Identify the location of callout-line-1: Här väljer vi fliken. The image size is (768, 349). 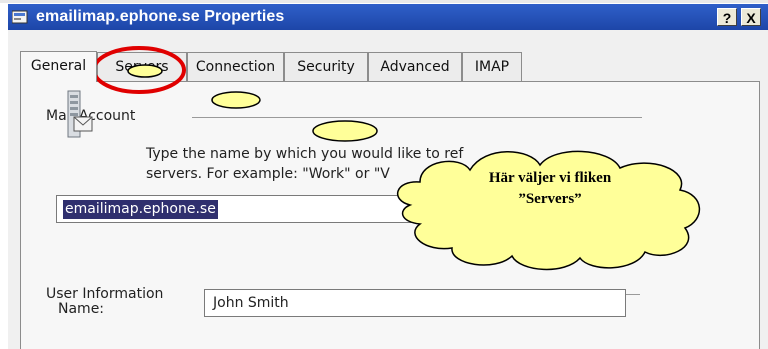
(550, 178).